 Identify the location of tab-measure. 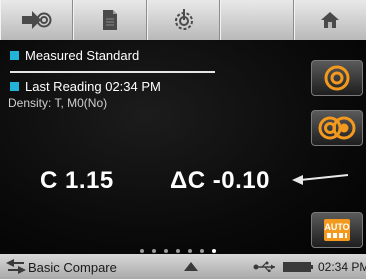
(37, 20).